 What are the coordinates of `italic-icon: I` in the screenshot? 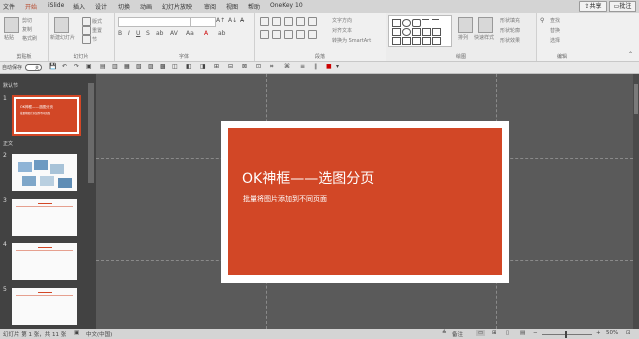 It's located at (129, 33).